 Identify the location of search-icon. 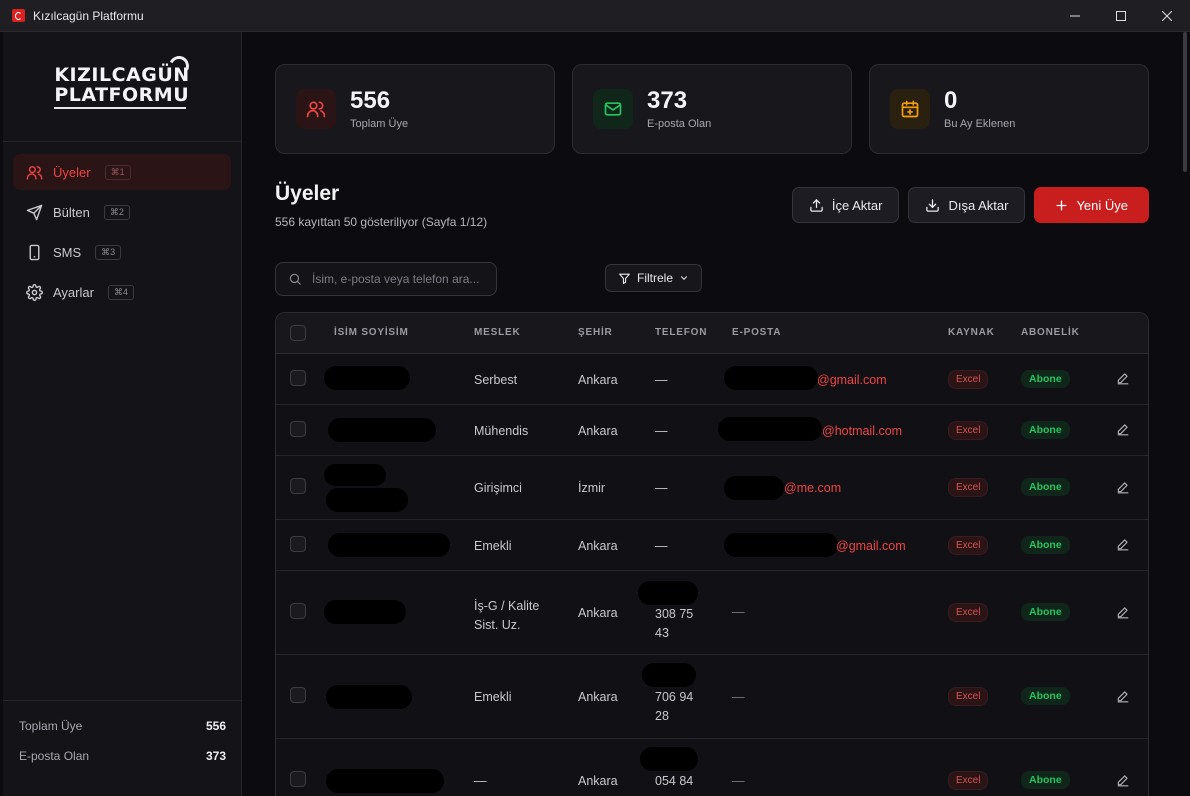
(295, 279).